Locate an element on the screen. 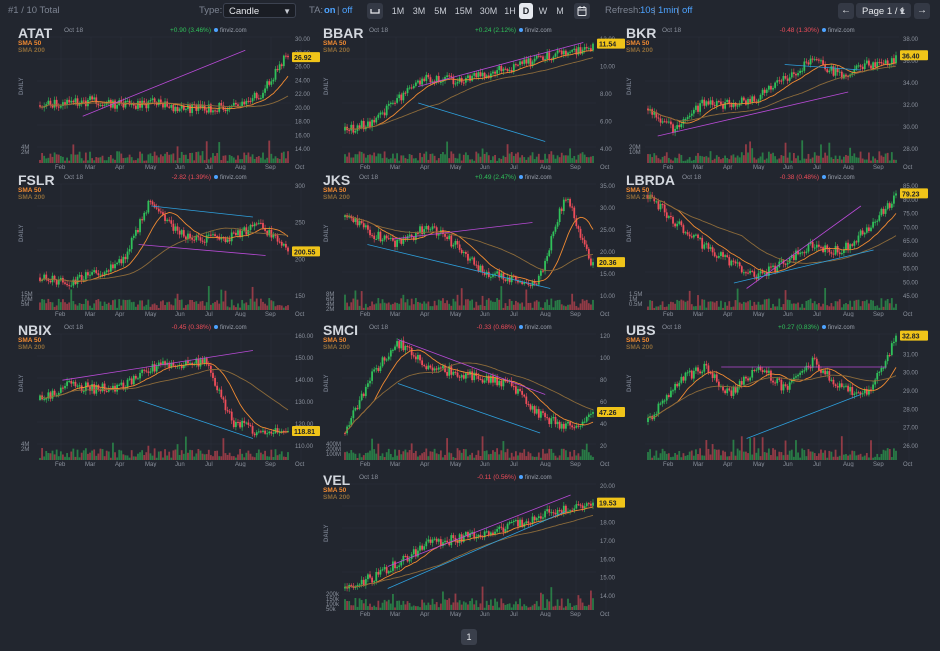 This screenshot has width=940, height=651. timeframe-1m-button: 1M is located at coordinates (398, 11).